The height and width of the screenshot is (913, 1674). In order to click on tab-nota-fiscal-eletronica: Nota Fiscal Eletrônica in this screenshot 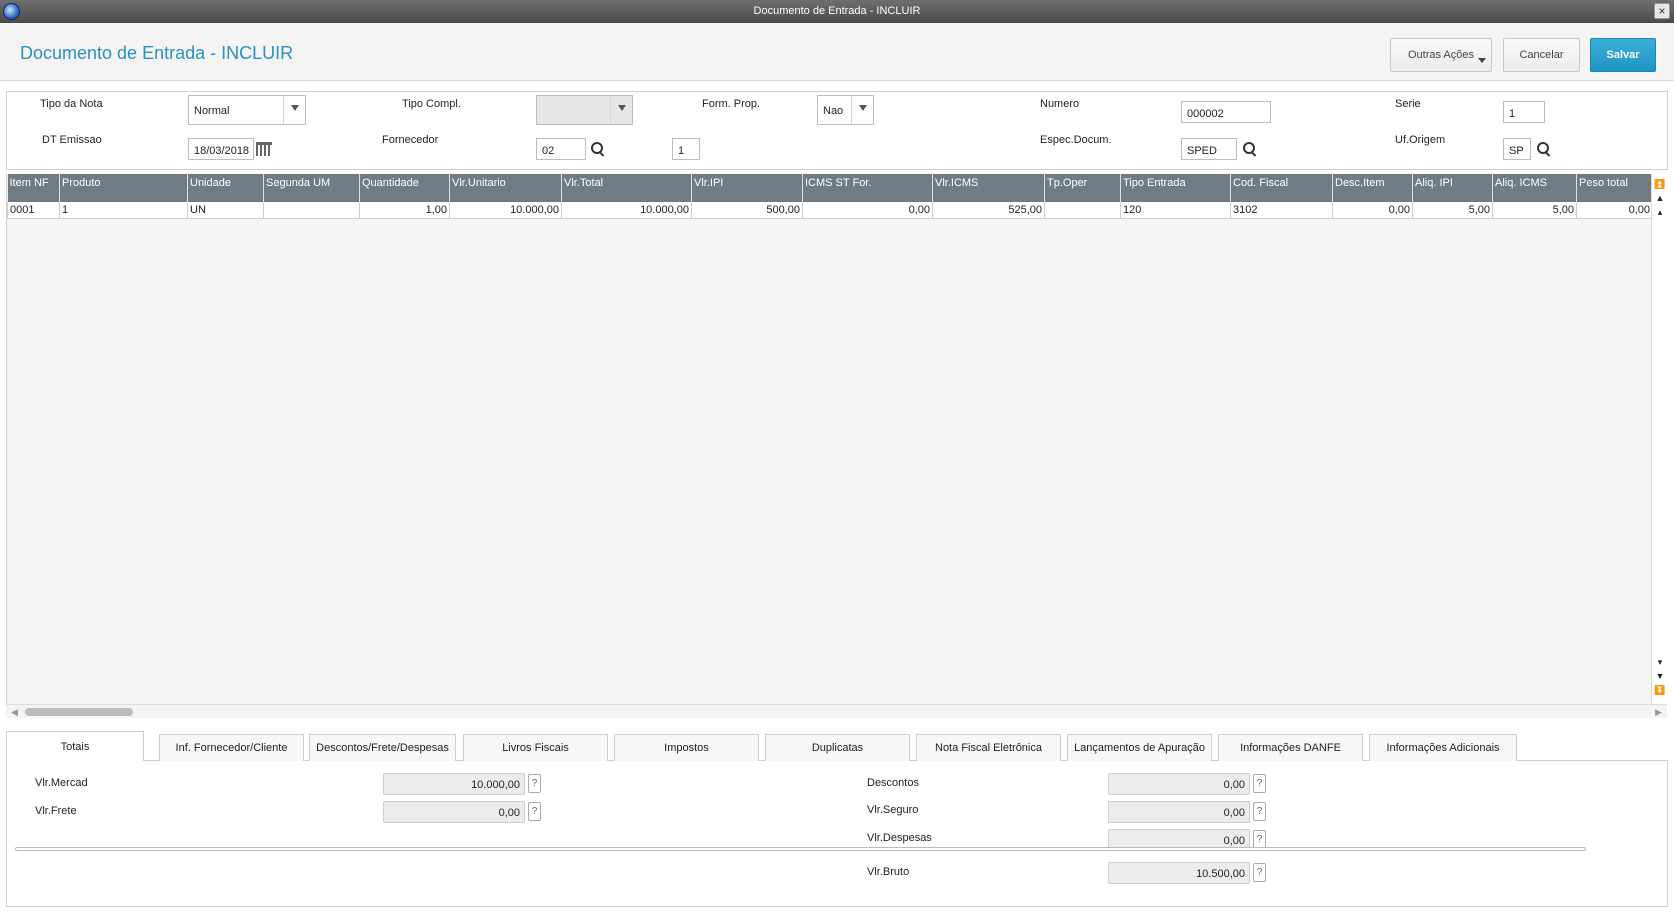, I will do `click(988, 747)`.